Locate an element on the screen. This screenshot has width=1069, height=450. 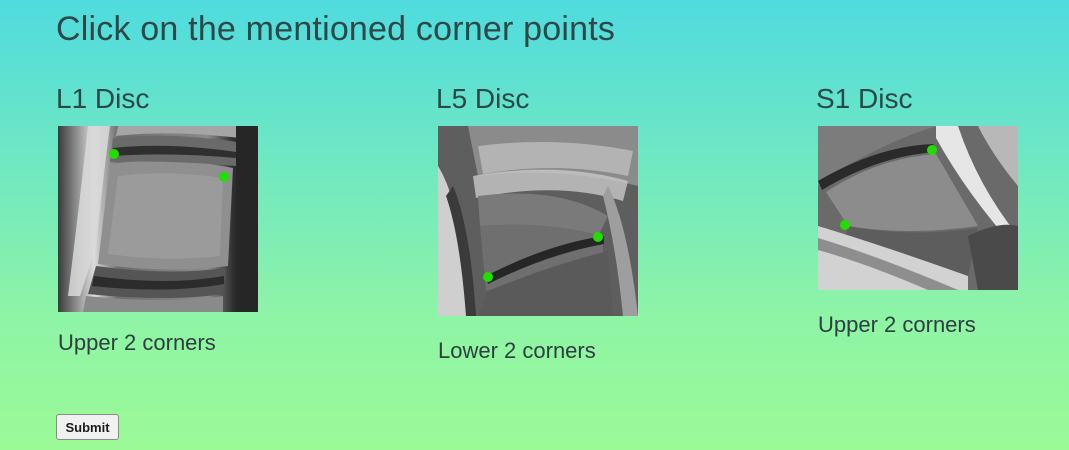
mri-image-l1 is located at coordinates (158, 219).